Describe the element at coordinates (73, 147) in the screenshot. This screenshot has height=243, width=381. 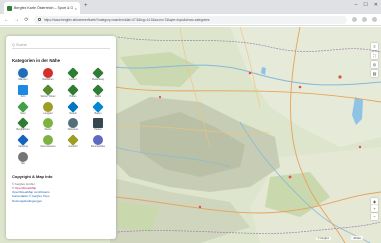
I see `category-label: Aussicht` at that location.